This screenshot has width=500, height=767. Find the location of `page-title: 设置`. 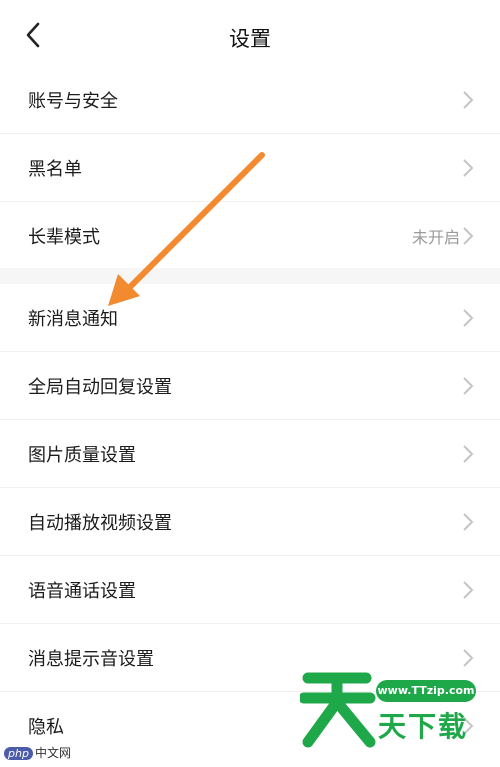

page-title: 设置 is located at coordinates (250, 39).